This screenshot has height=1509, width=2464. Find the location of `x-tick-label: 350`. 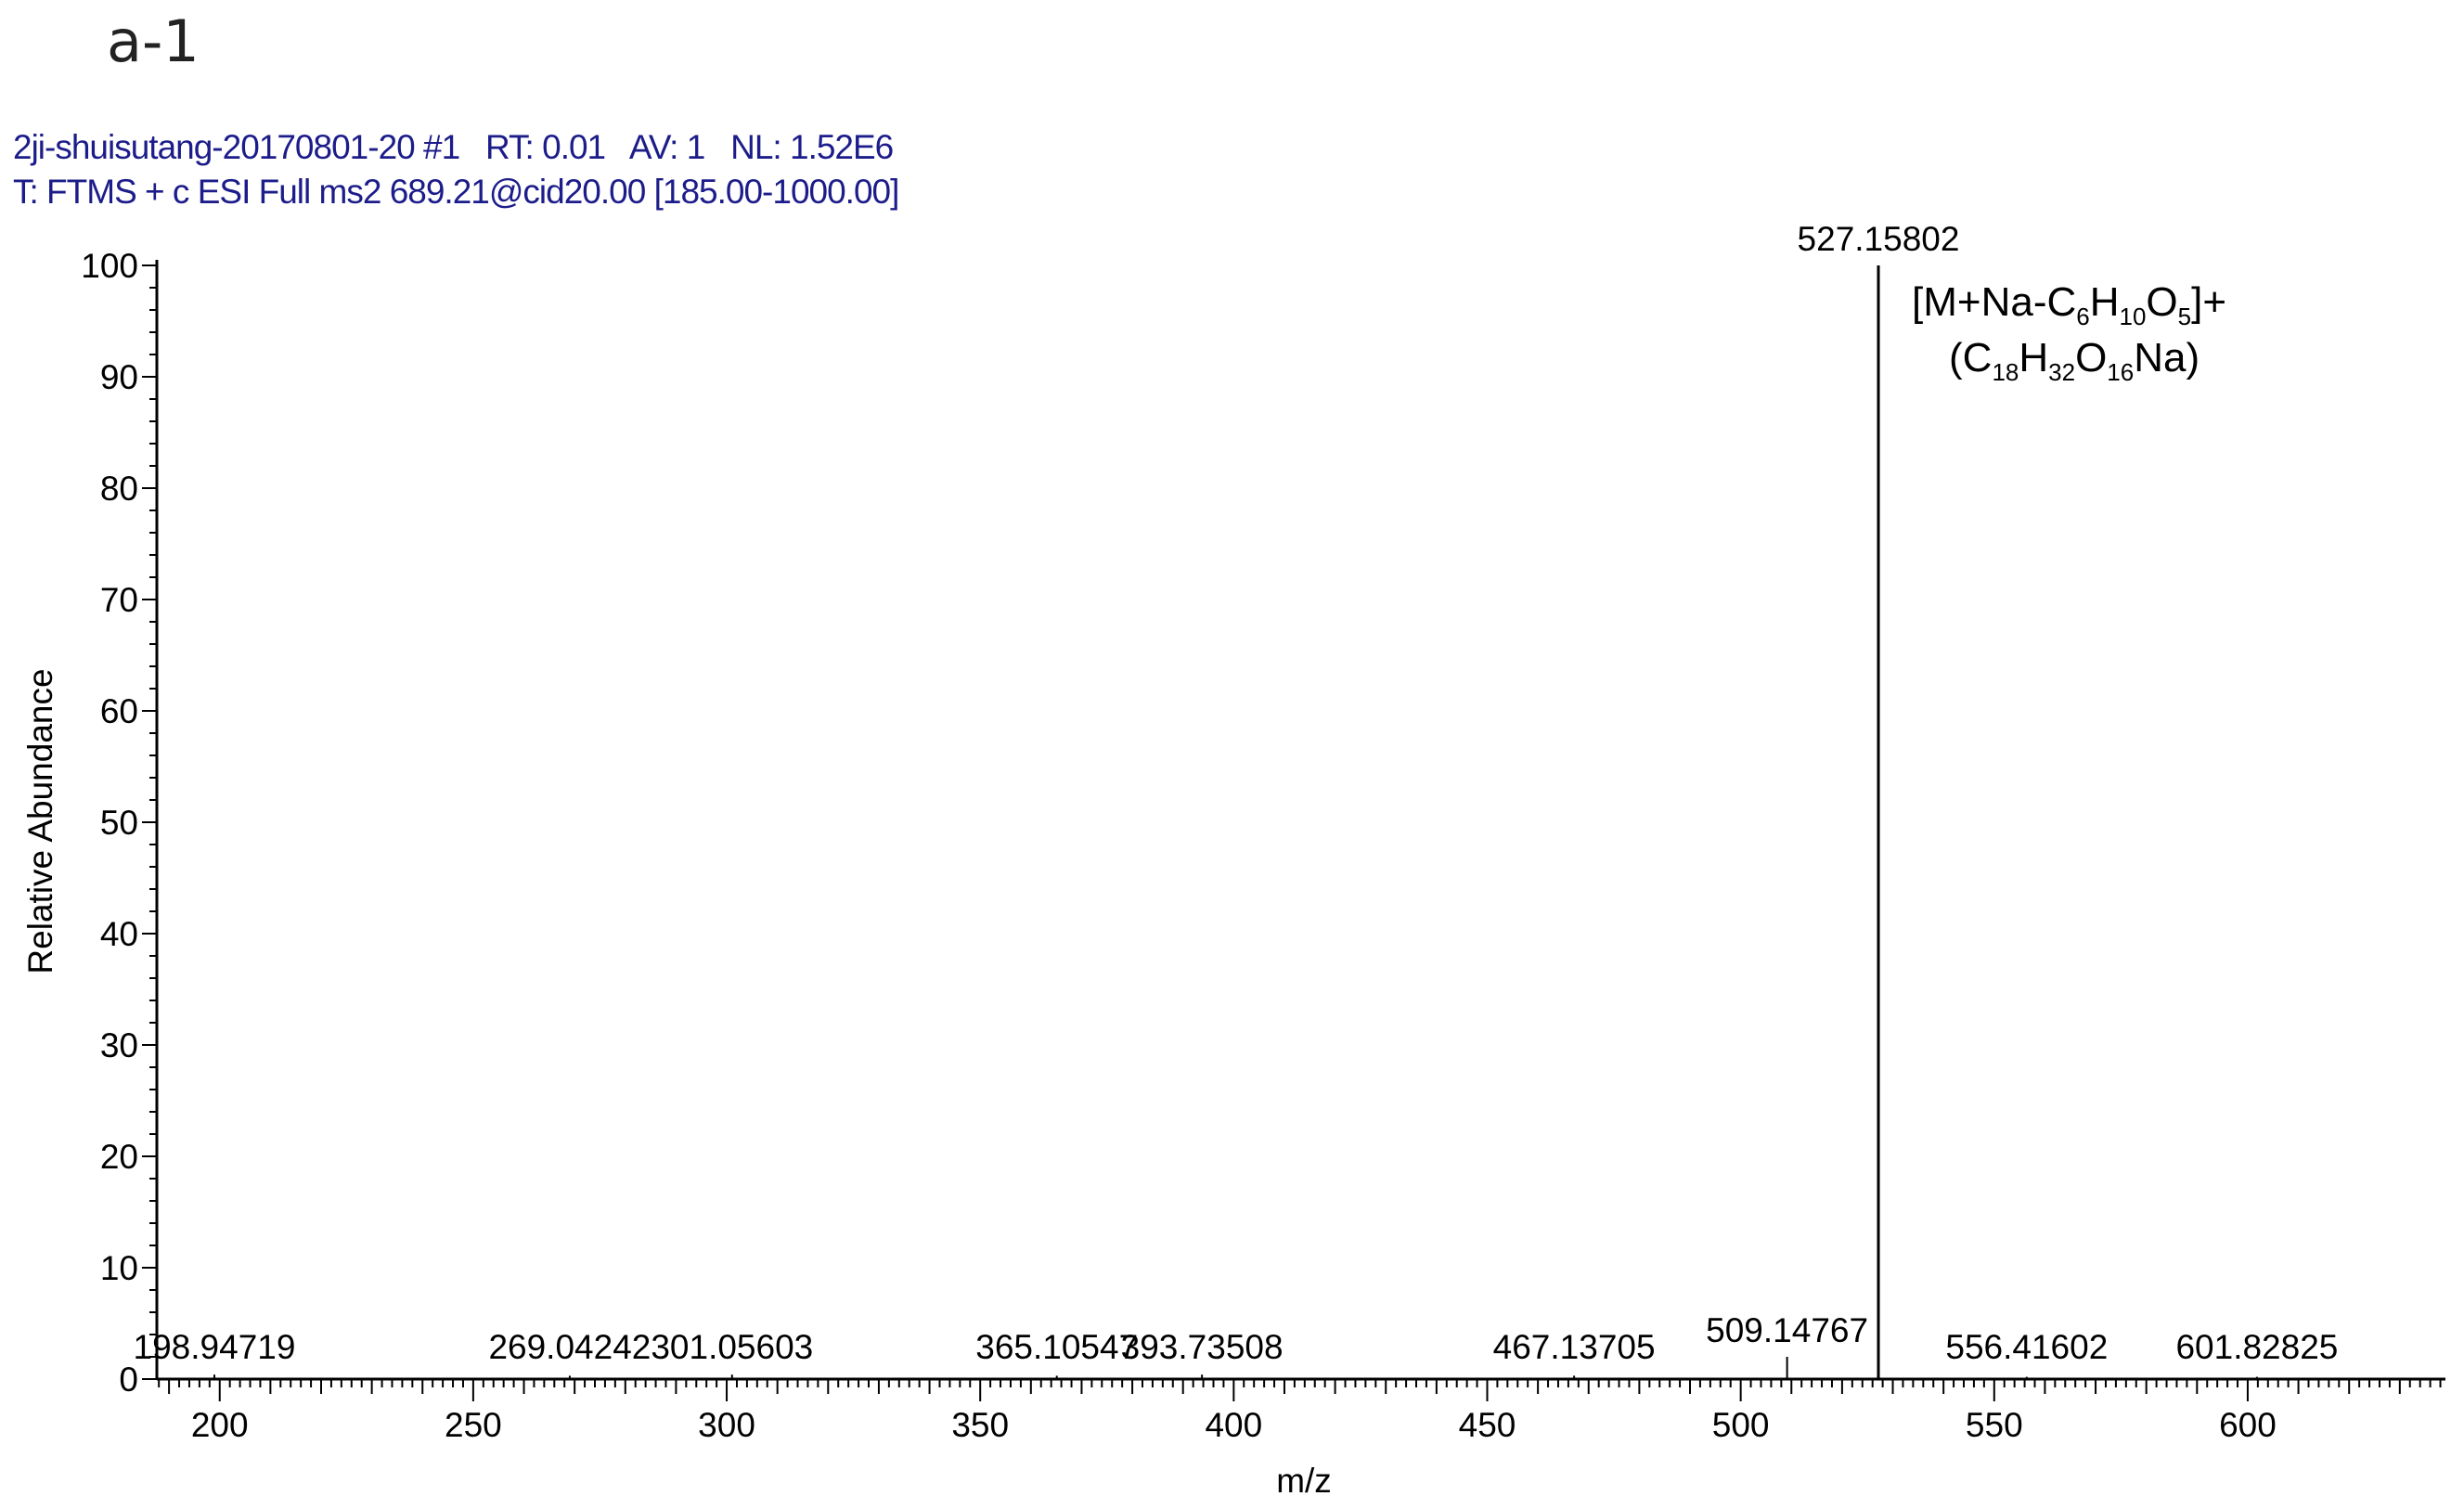

x-tick-label: 350 is located at coordinates (980, 1425).